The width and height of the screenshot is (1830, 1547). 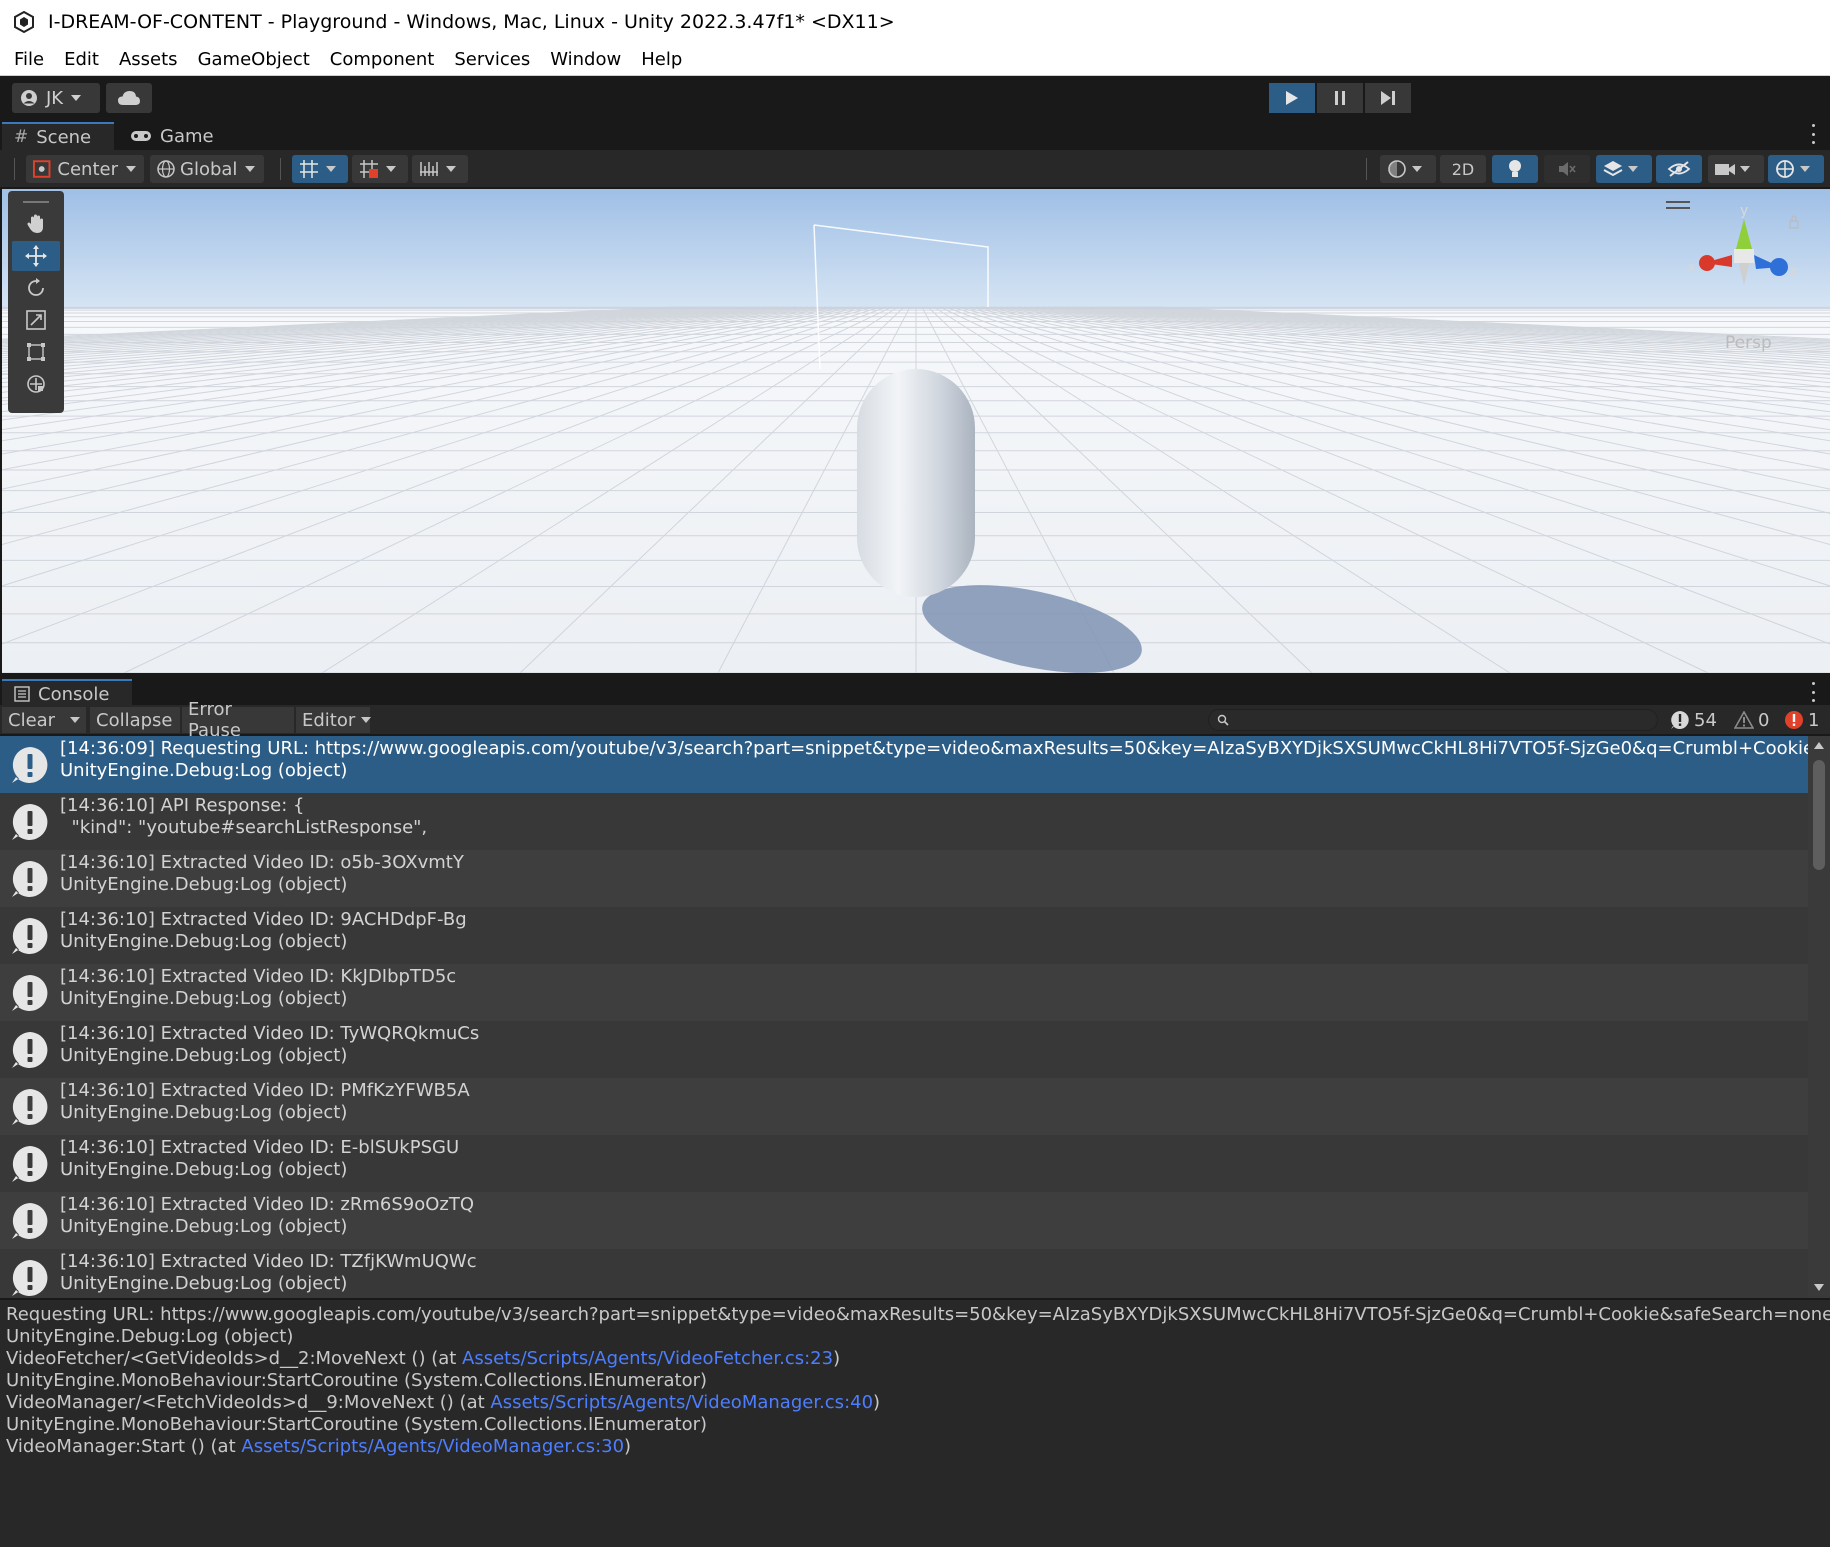 What do you see at coordinates (135, 720) in the screenshot?
I see `collapse-toggle: Collapse` at bounding box center [135, 720].